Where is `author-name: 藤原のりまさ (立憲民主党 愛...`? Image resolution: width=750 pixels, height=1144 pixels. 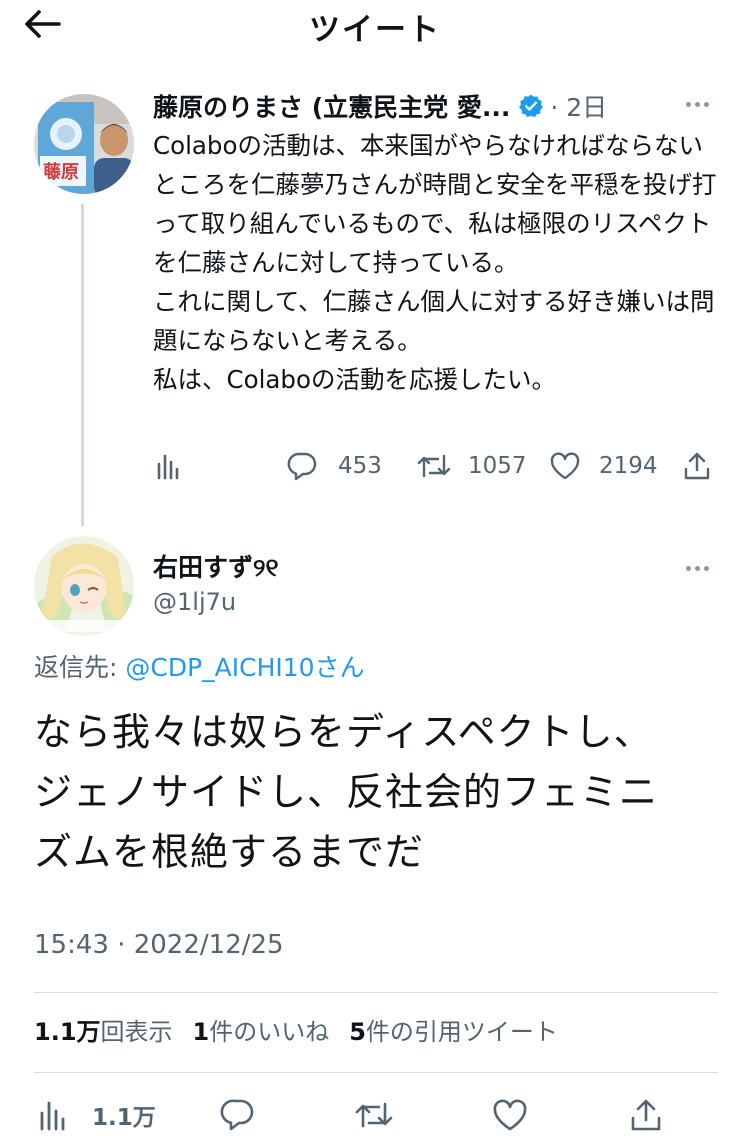 author-name: 藤原のりまさ (立憲民主党 愛... is located at coordinates (331, 106).